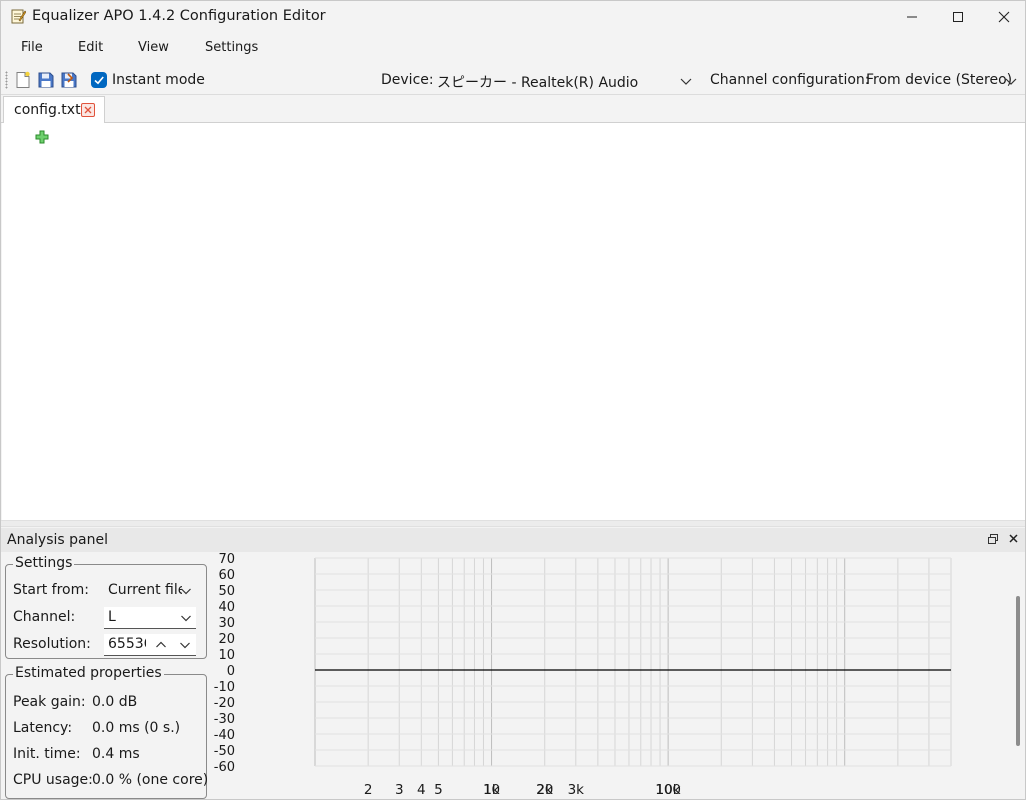 The height and width of the screenshot is (800, 1026). What do you see at coordinates (231, 47) in the screenshot?
I see `menu-settings: Settings` at bounding box center [231, 47].